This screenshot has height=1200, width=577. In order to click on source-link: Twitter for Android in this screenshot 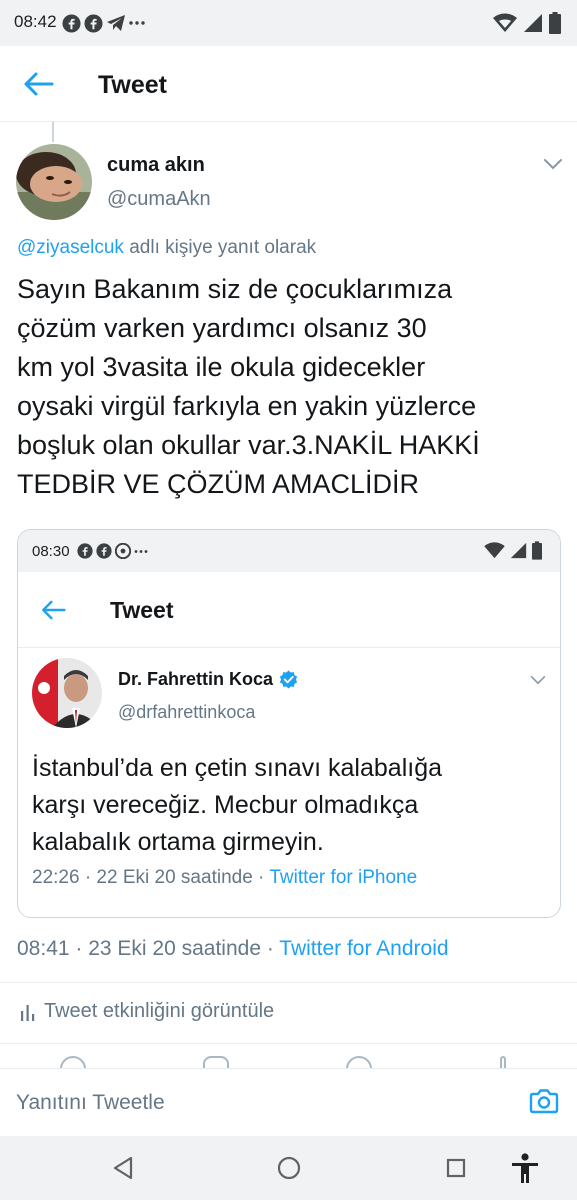, I will do `click(363, 948)`.